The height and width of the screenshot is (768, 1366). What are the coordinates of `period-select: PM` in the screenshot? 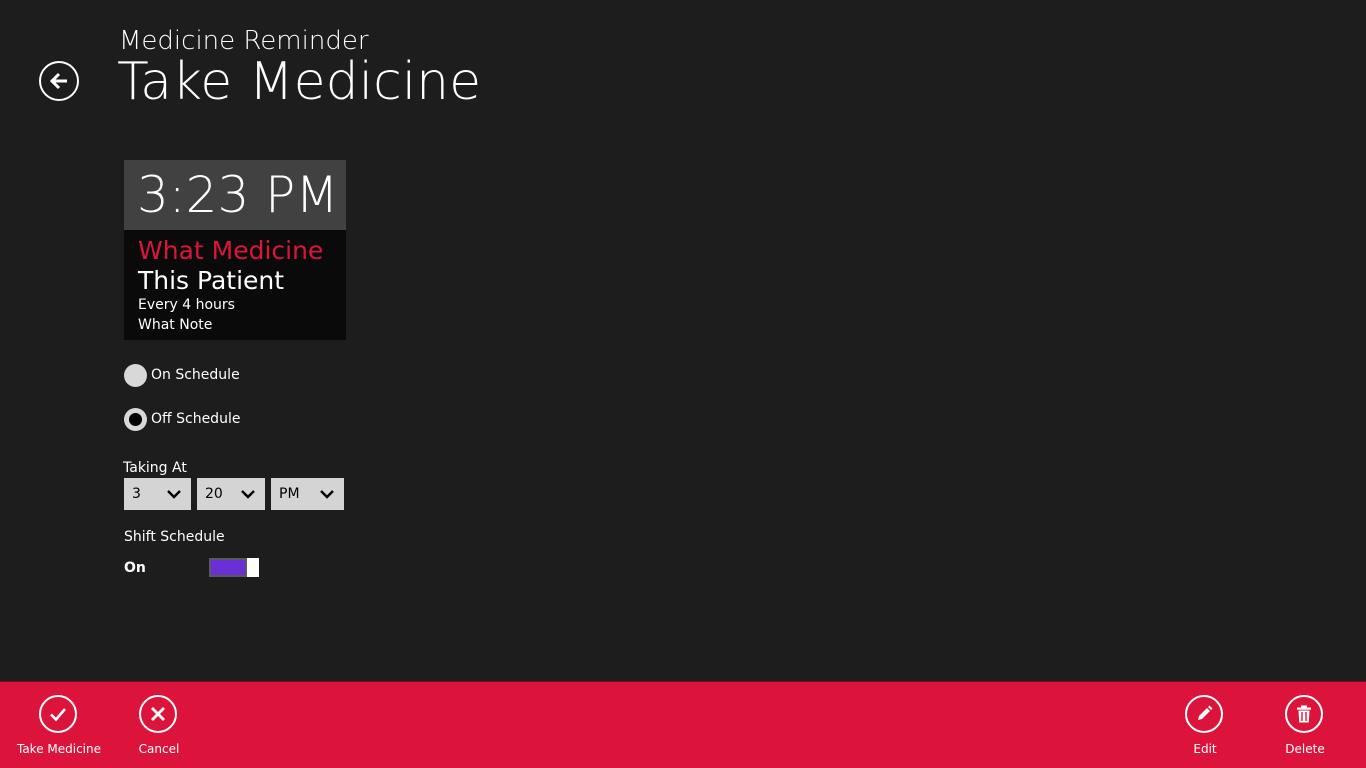 It's located at (307, 494).